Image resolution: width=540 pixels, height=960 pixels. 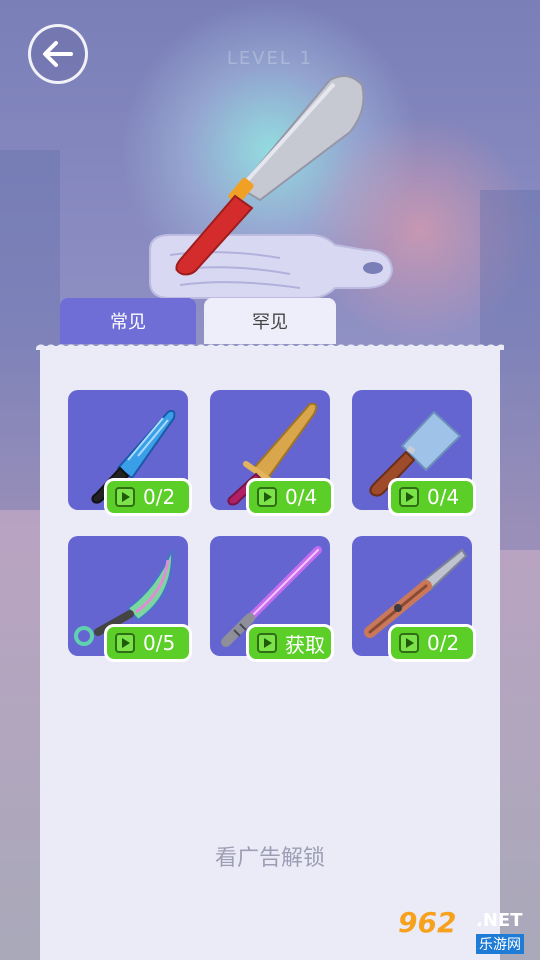 I want to click on watermark-suffix: .NET, so click(x=499, y=920).